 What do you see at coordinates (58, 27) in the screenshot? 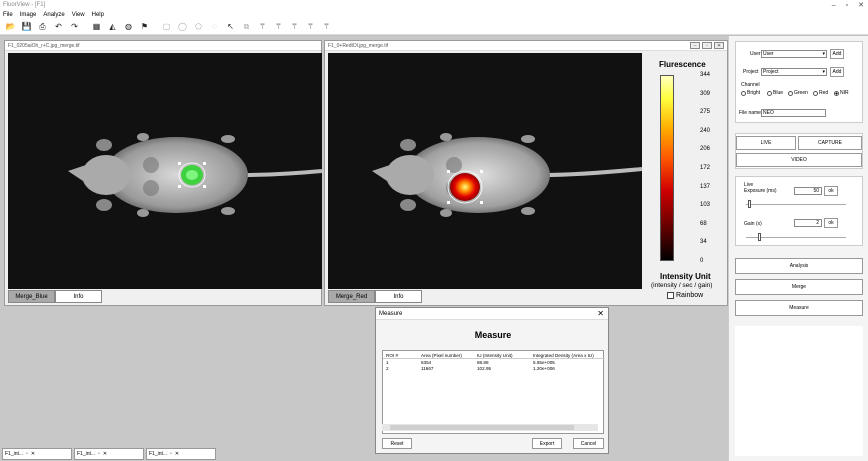
I see `undo-icon: ↶` at bounding box center [58, 27].